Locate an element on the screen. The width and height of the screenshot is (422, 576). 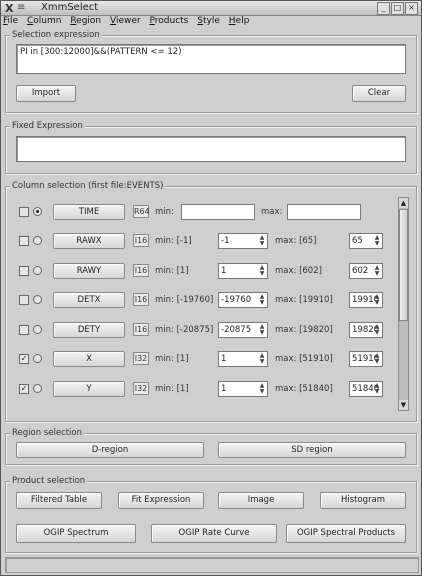
column-name-button: RAWX is located at coordinates (89, 241).